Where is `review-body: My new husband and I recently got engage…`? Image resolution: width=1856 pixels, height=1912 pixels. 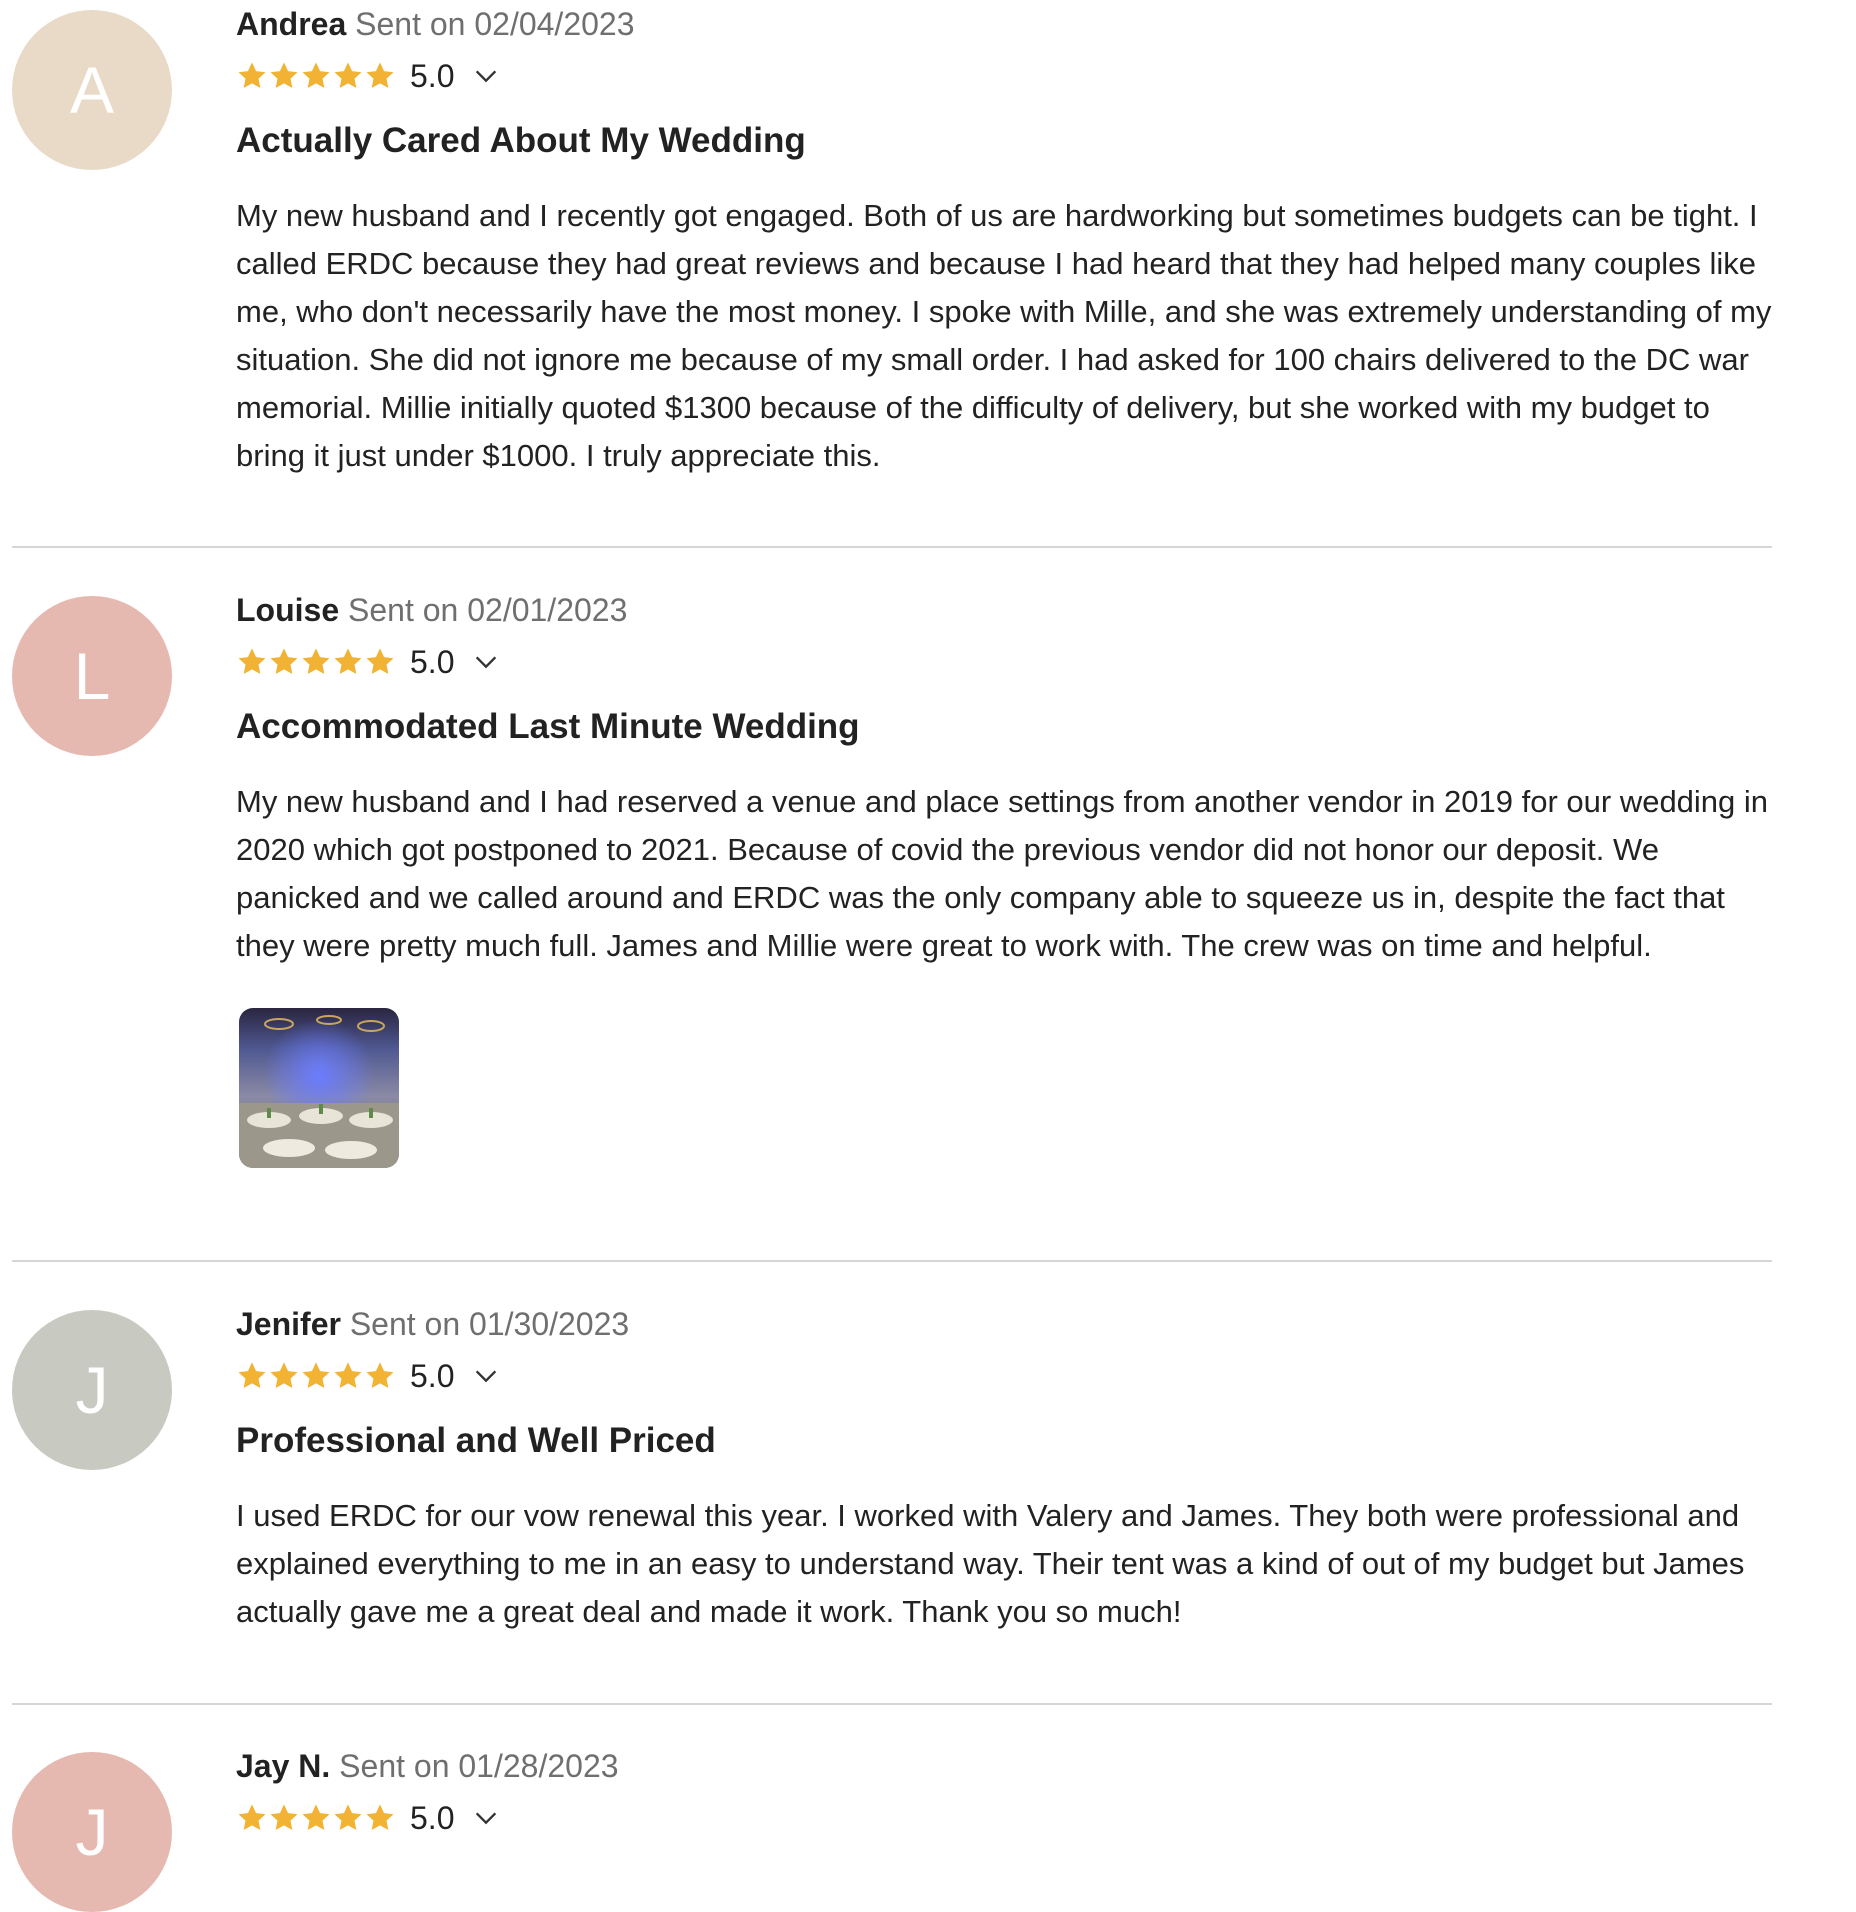 review-body: My new husband and I recently got engage… is located at coordinates (1004, 335).